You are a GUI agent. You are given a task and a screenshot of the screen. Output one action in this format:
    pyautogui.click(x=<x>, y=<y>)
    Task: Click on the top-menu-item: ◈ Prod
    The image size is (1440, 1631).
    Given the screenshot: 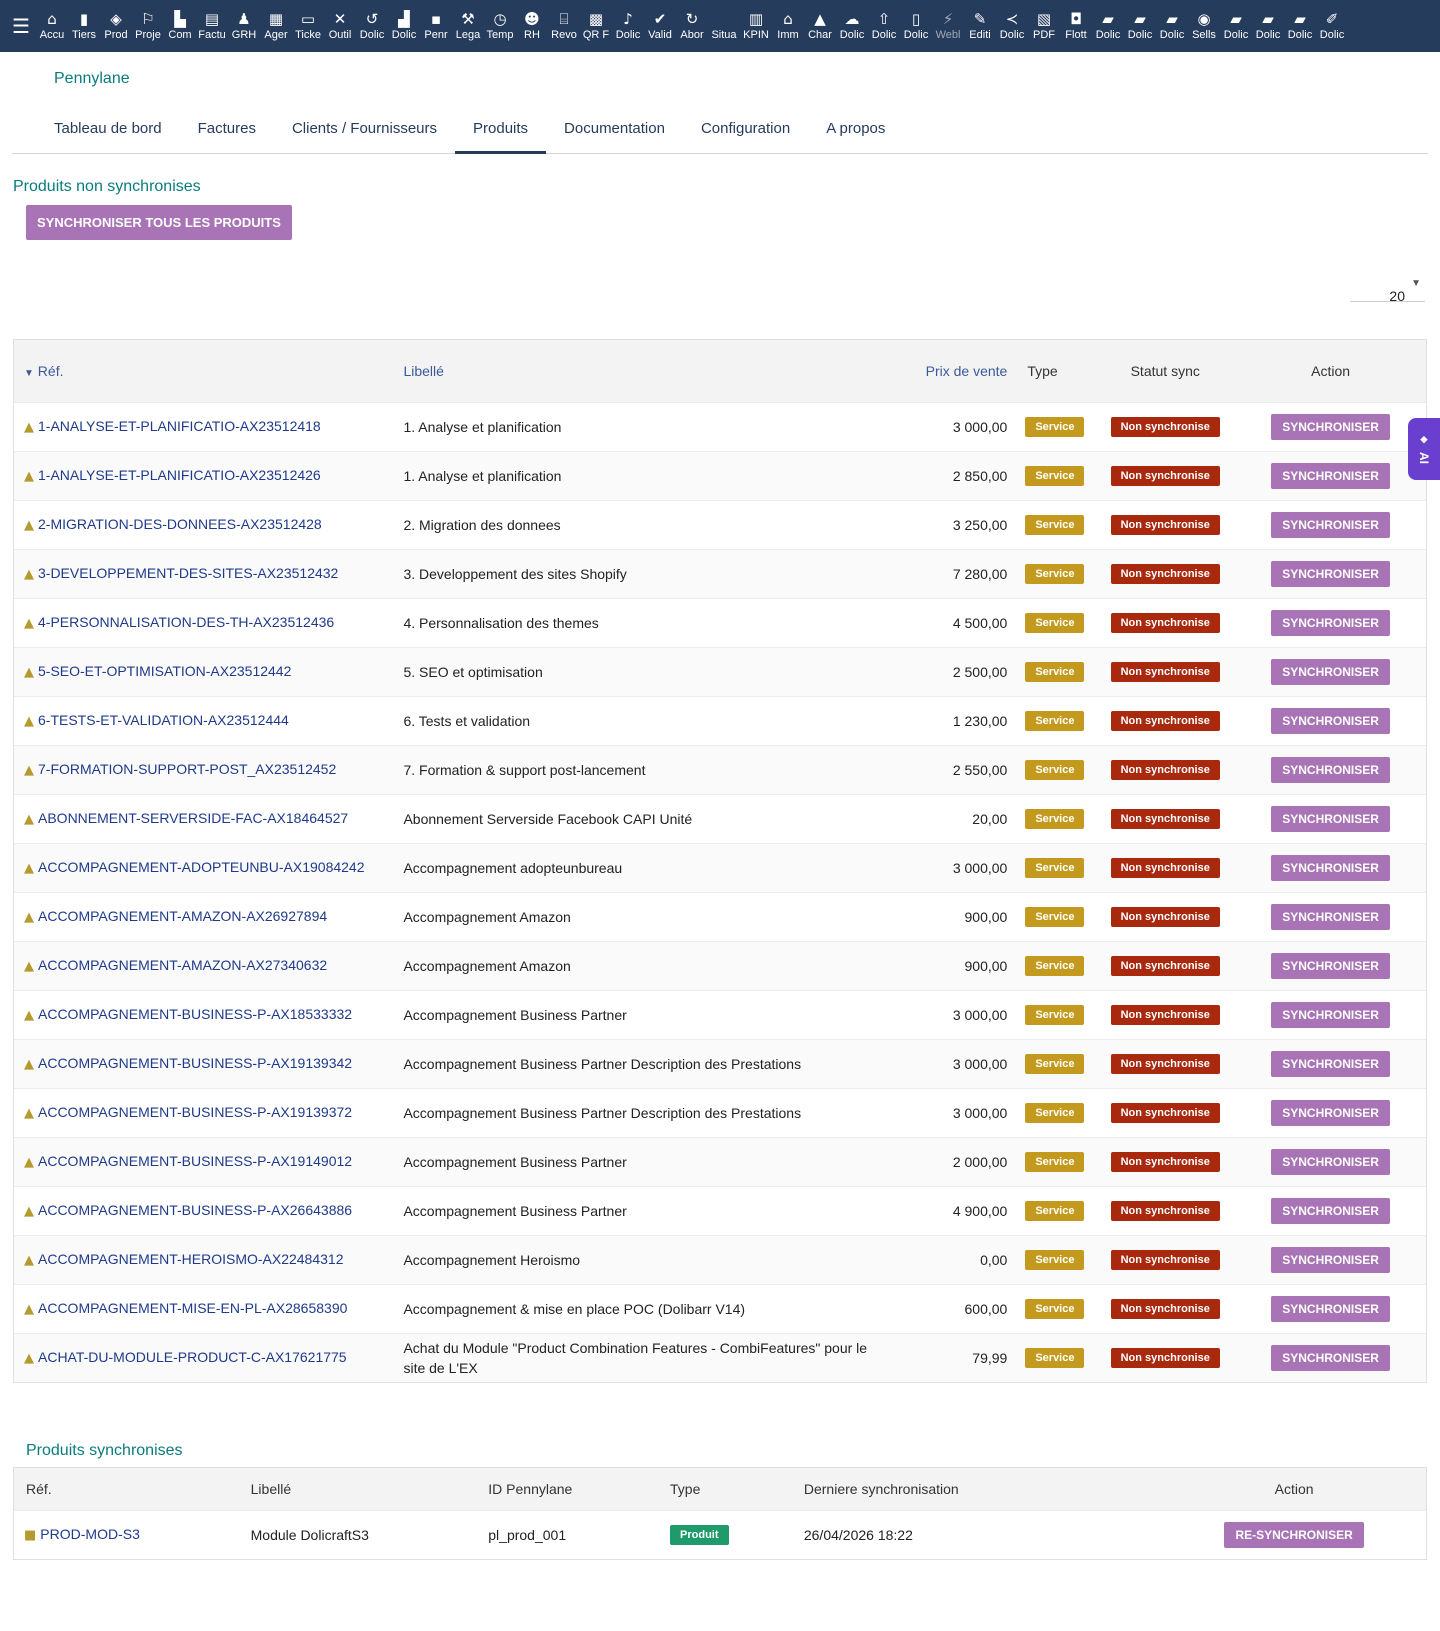 What is the action you would take?
    pyautogui.click(x=116, y=26)
    